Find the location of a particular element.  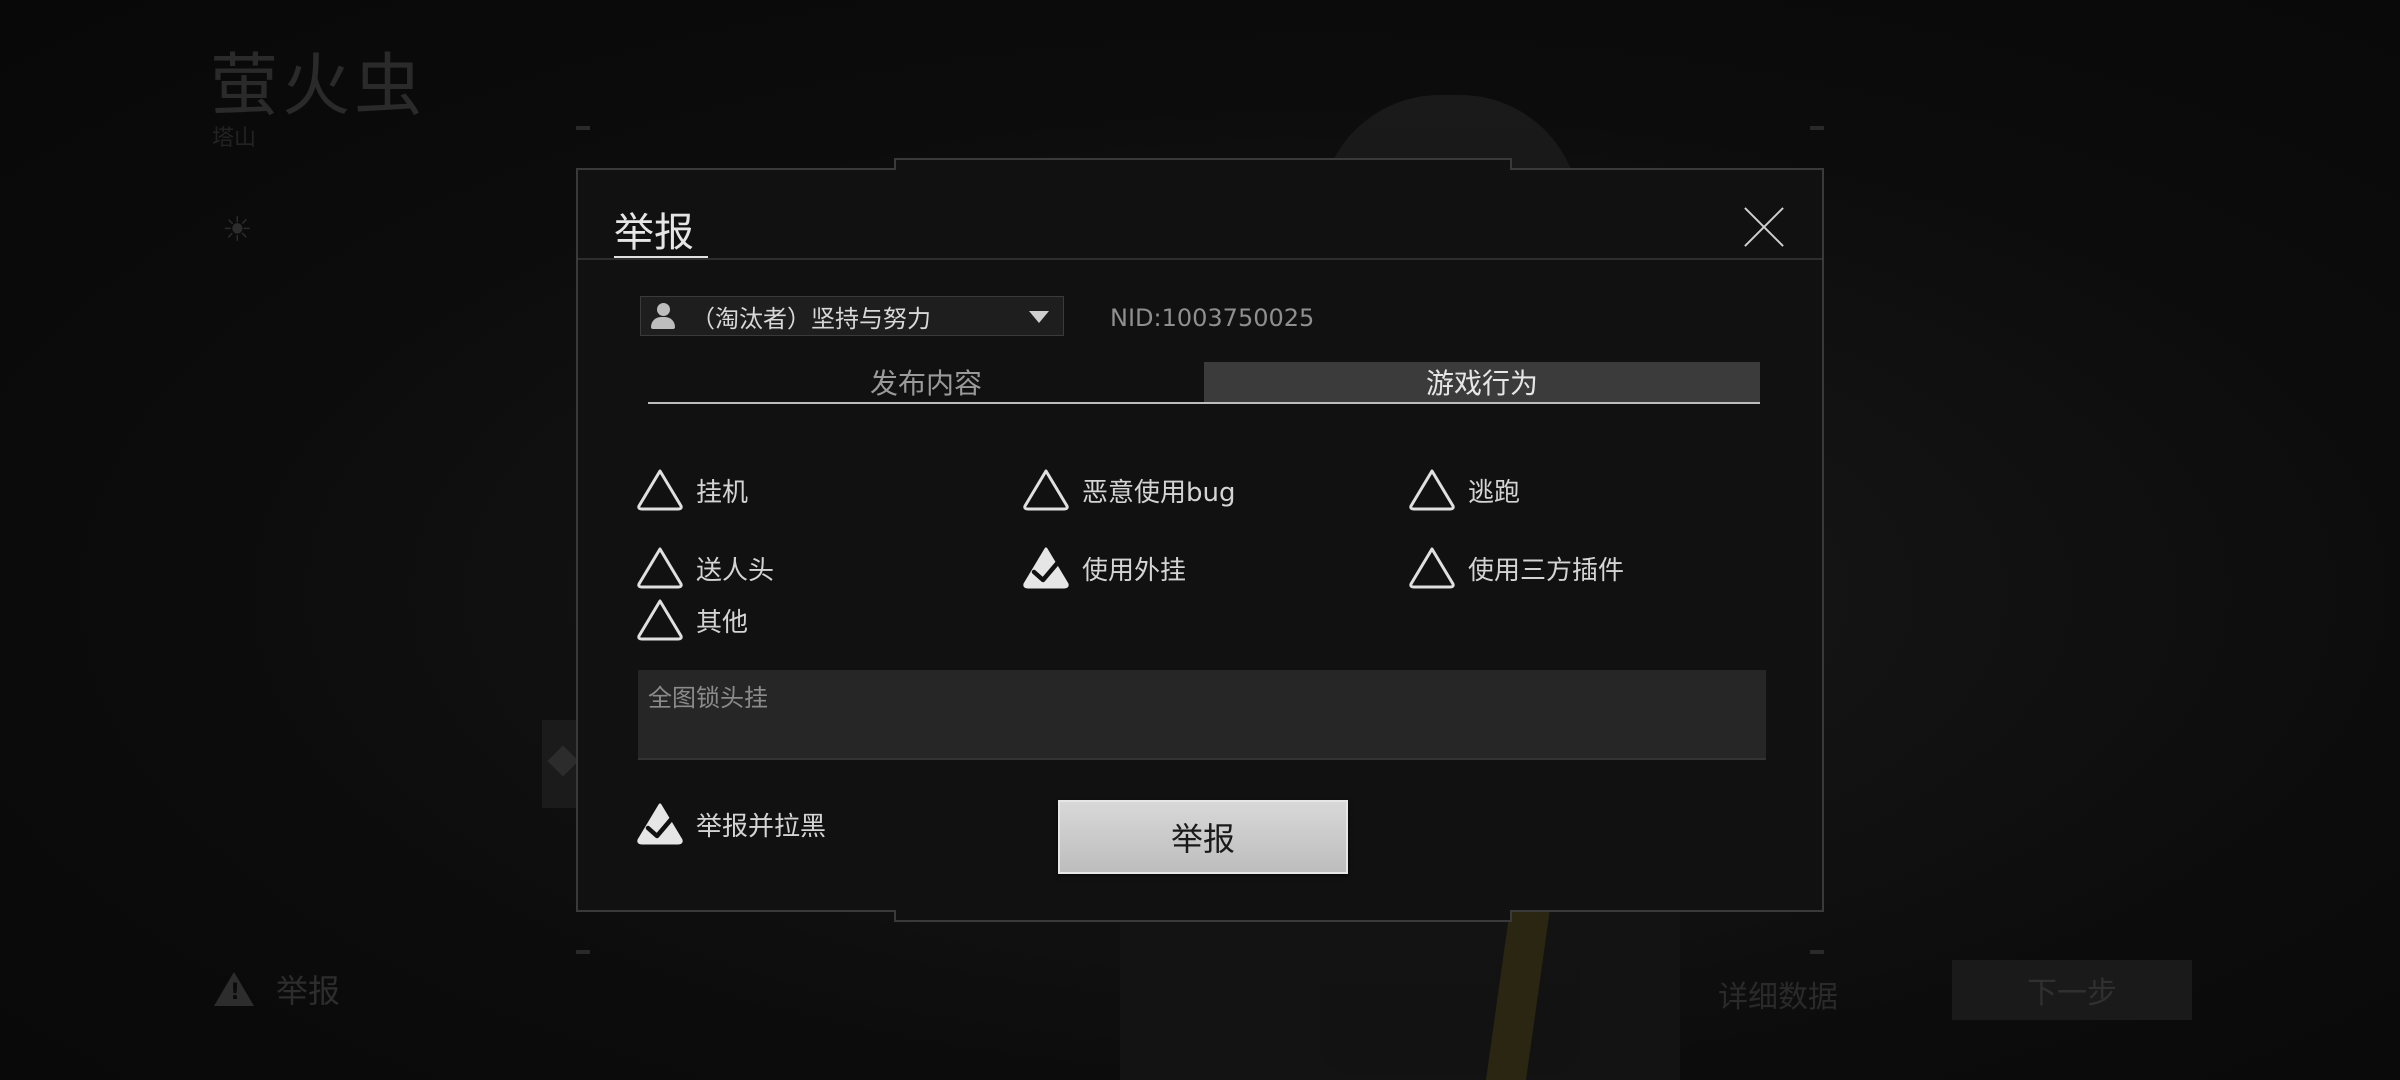

option-label: 送人头 is located at coordinates (735, 570).